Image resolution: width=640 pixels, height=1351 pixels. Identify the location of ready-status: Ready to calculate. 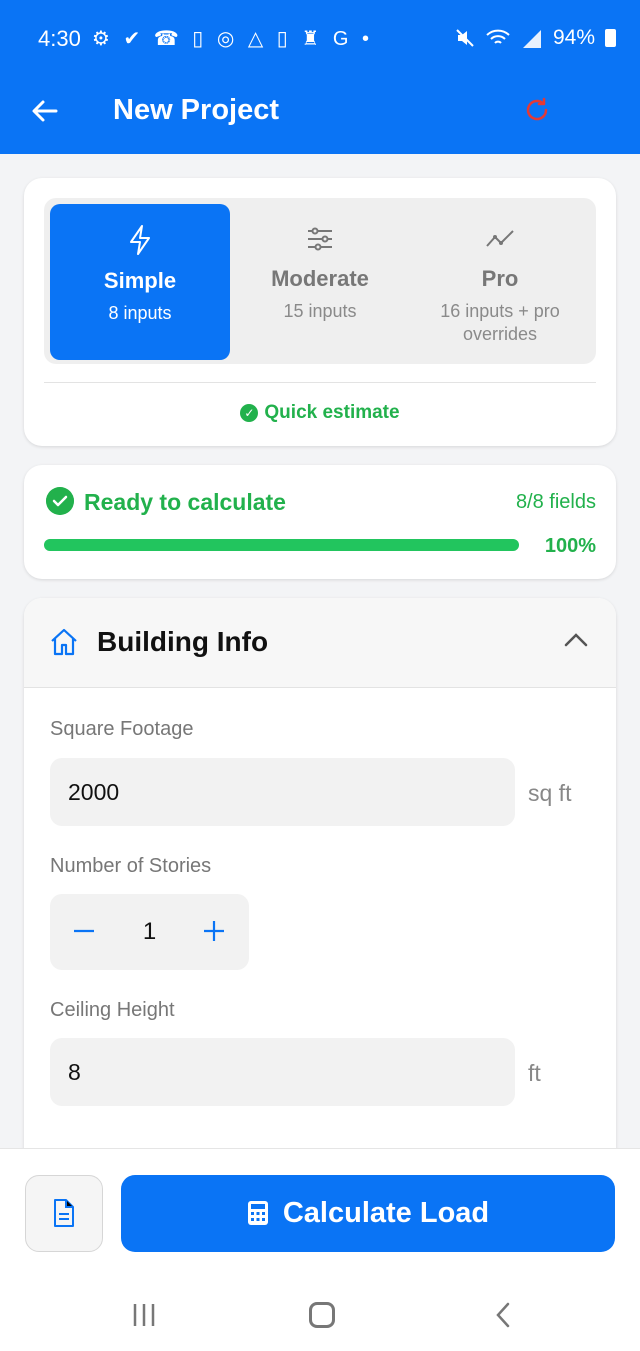
(185, 502).